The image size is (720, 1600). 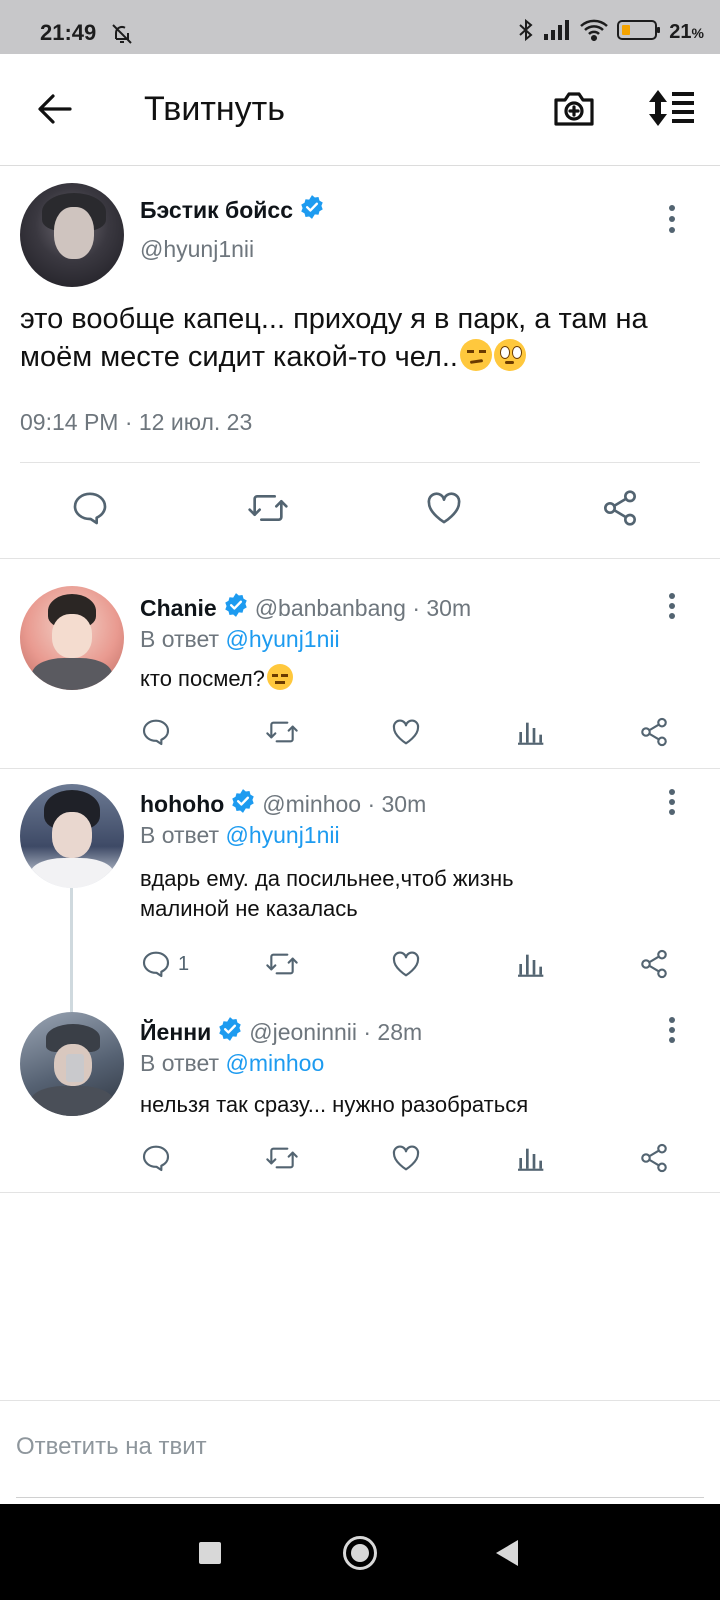 I want to click on recents-button, so click(x=210, y=1553).